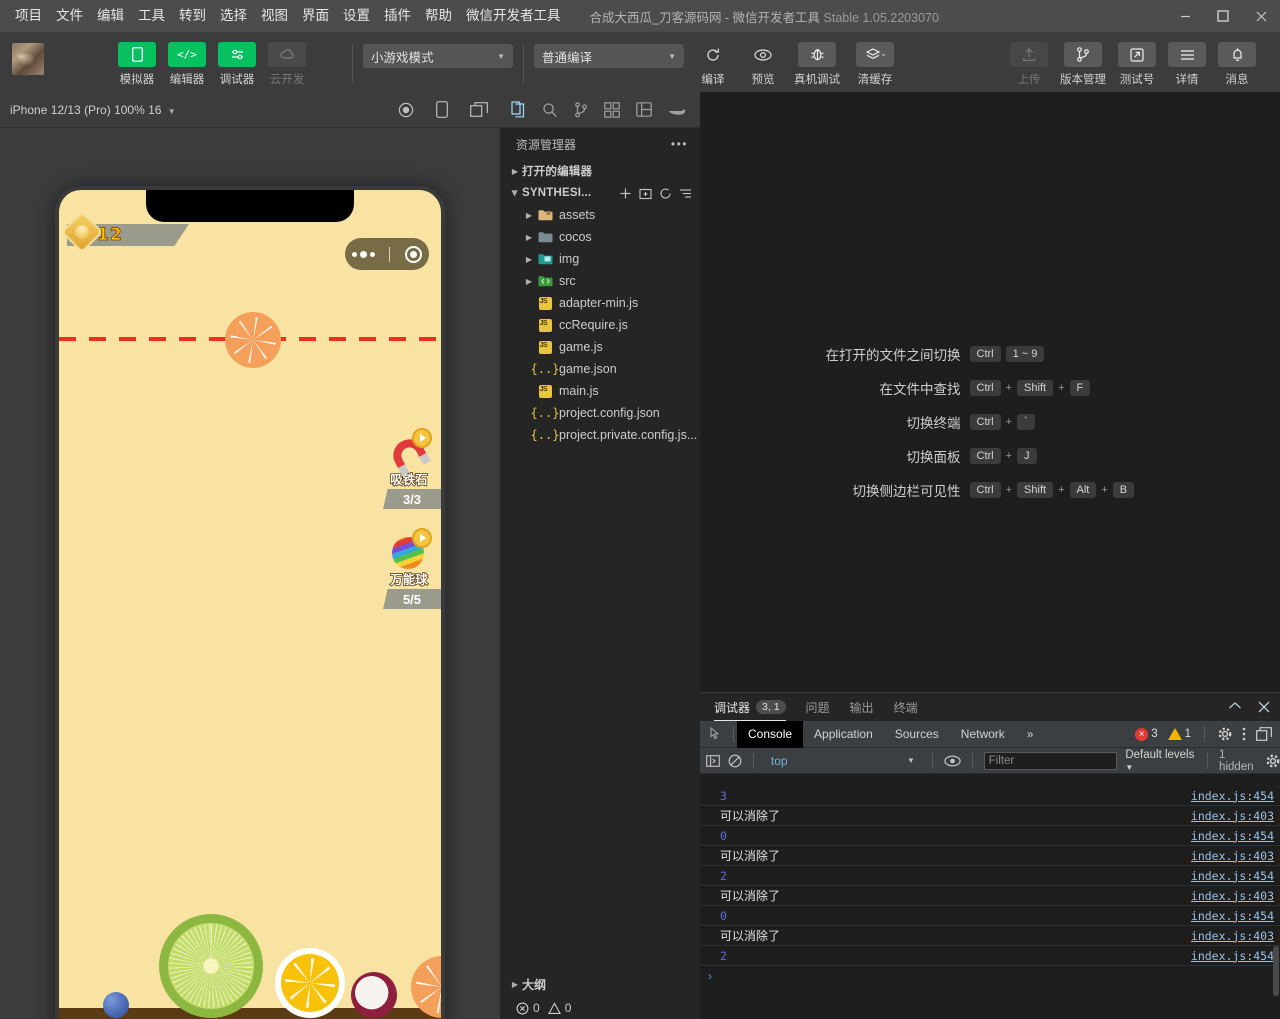  I want to click on menu-item-project: 项目, so click(28, 16).